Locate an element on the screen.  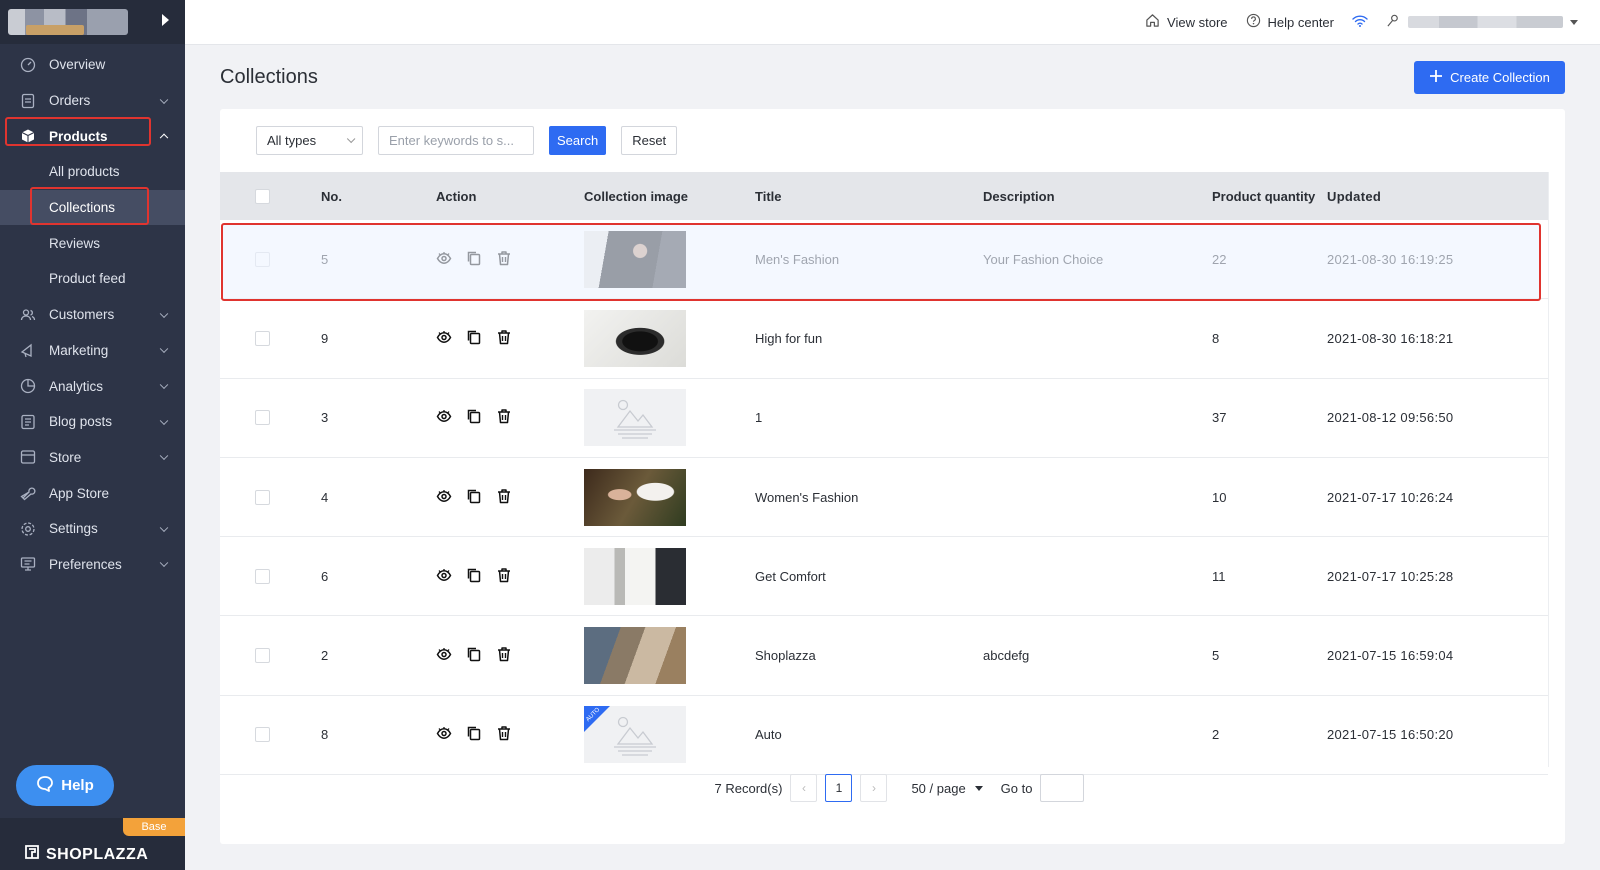
store-switcher is located at coordinates (92, 22).